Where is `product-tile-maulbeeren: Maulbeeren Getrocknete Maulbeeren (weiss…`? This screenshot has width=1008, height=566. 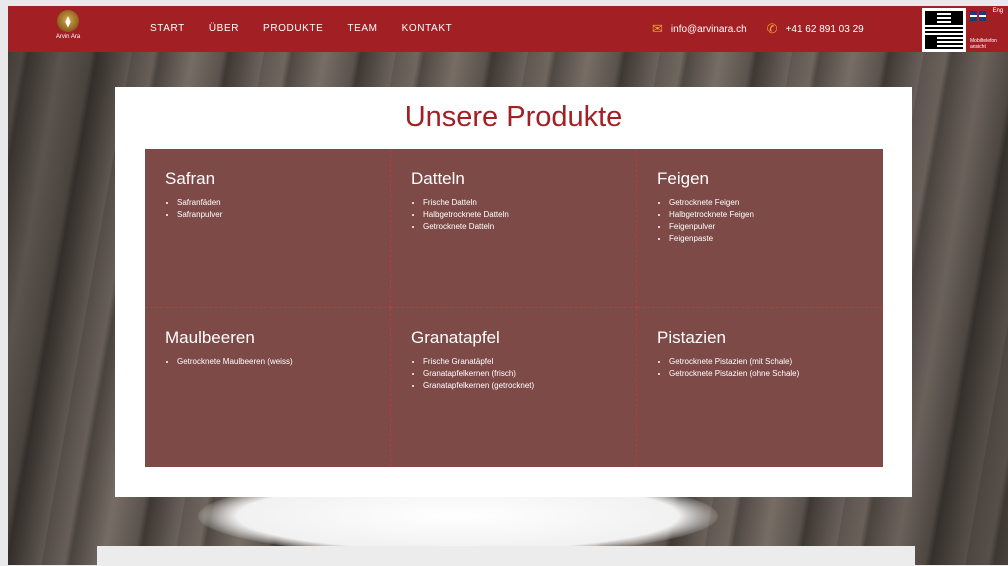 product-tile-maulbeeren: Maulbeeren Getrocknete Maulbeeren (weiss… is located at coordinates (268, 387).